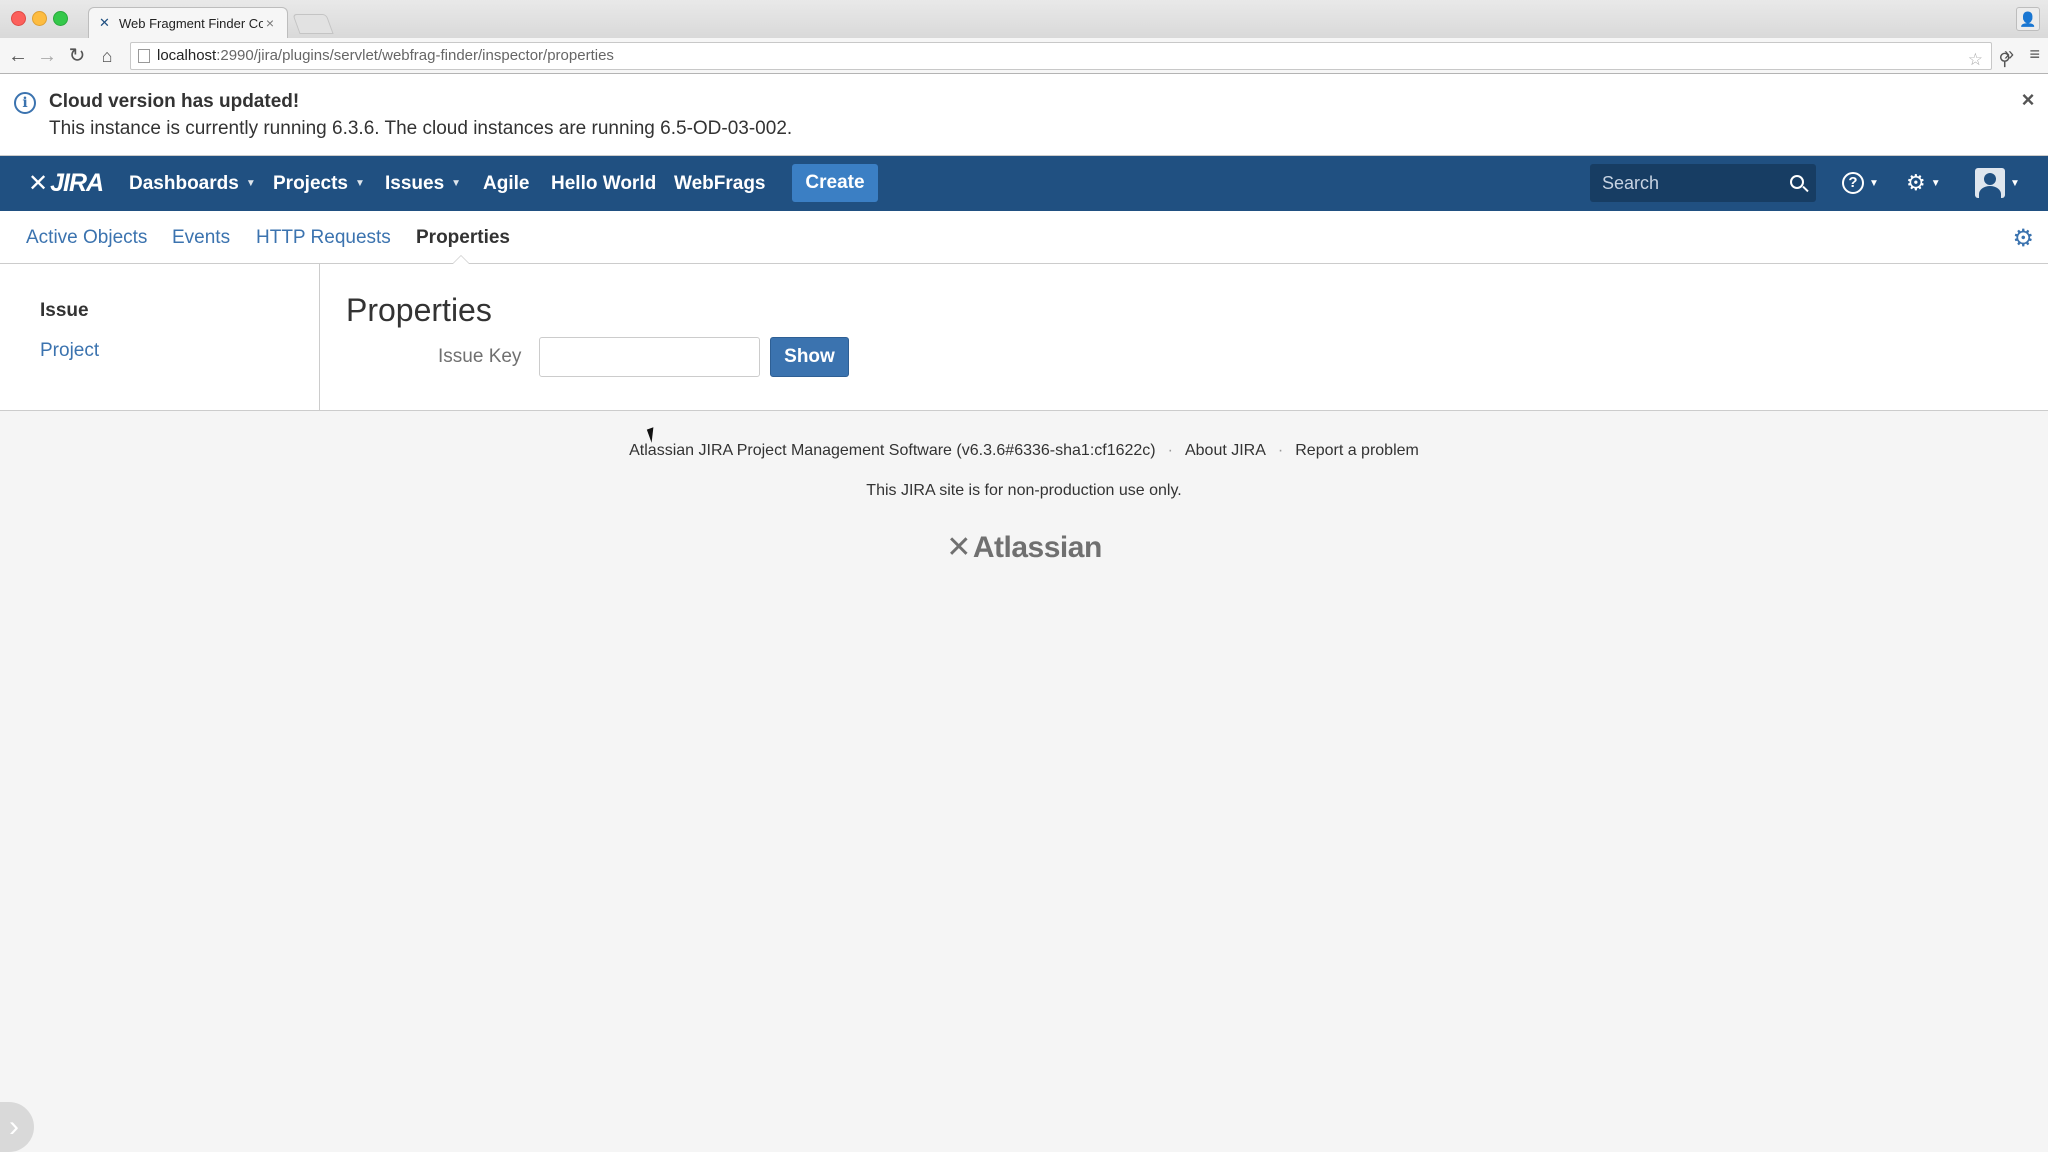 Image resolution: width=2048 pixels, height=1152 pixels. What do you see at coordinates (2028, 19) in the screenshot?
I see `profile-icon: 👤` at bounding box center [2028, 19].